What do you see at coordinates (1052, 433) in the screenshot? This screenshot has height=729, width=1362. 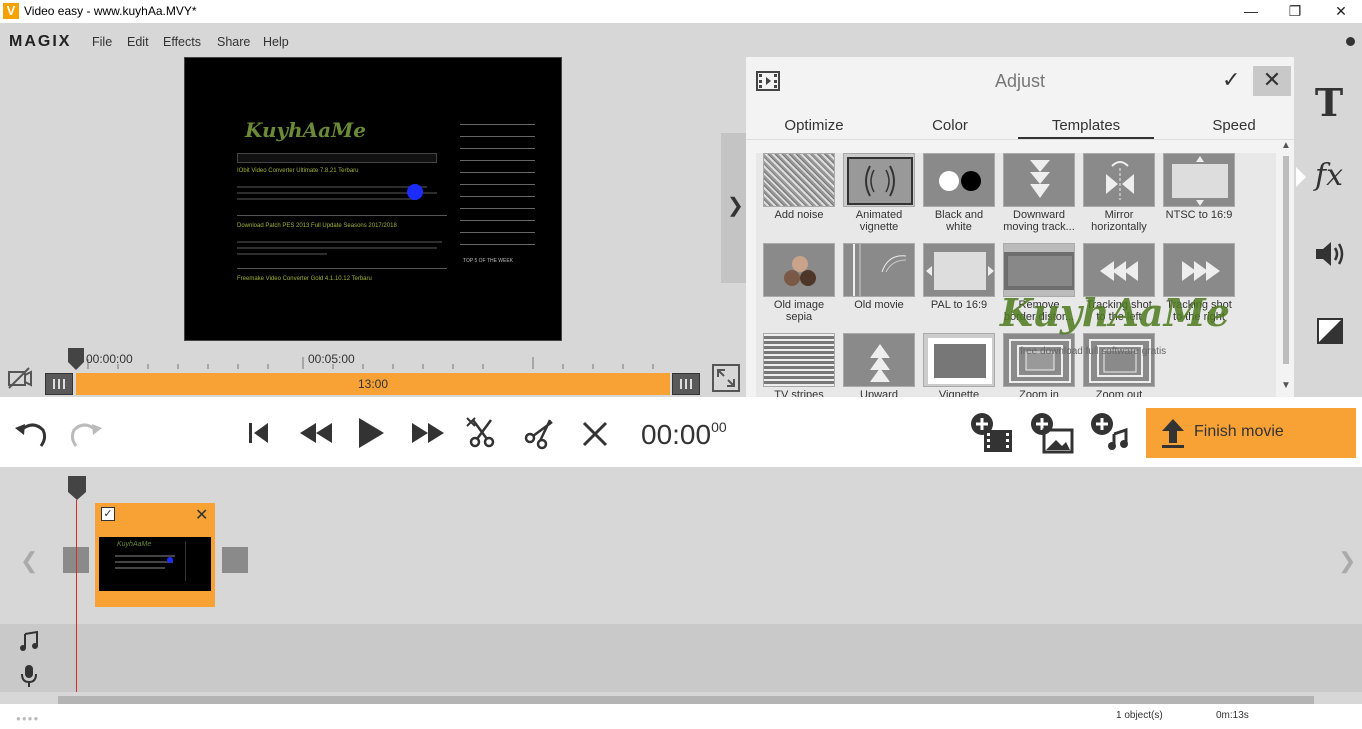 I see `add-photo-icon` at bounding box center [1052, 433].